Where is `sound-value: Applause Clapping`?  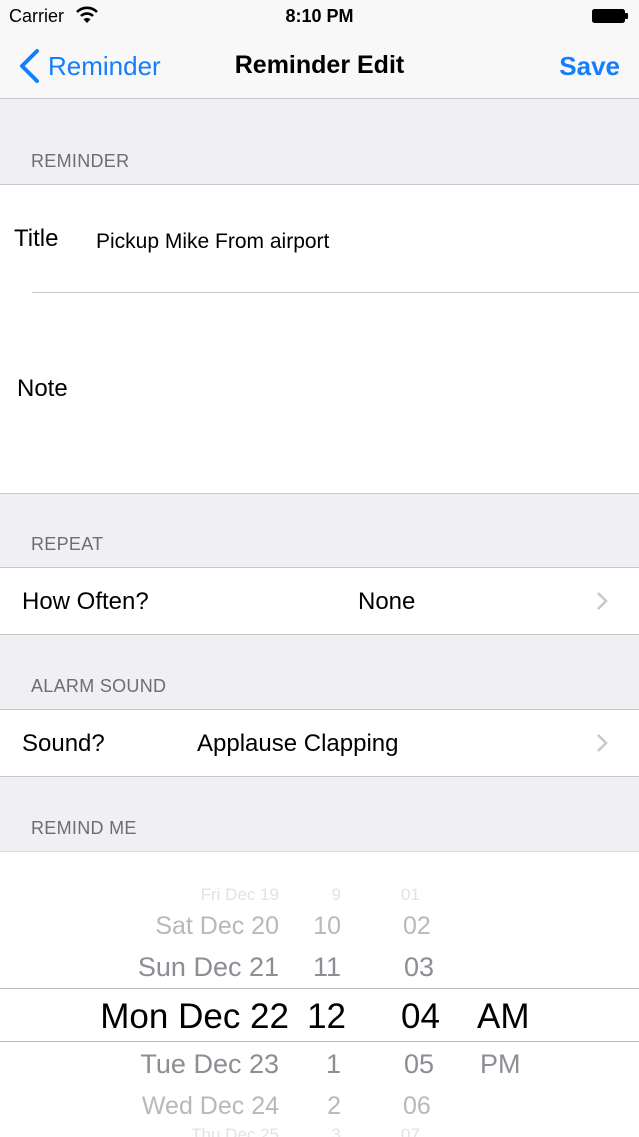 sound-value: Applause Clapping is located at coordinates (298, 743).